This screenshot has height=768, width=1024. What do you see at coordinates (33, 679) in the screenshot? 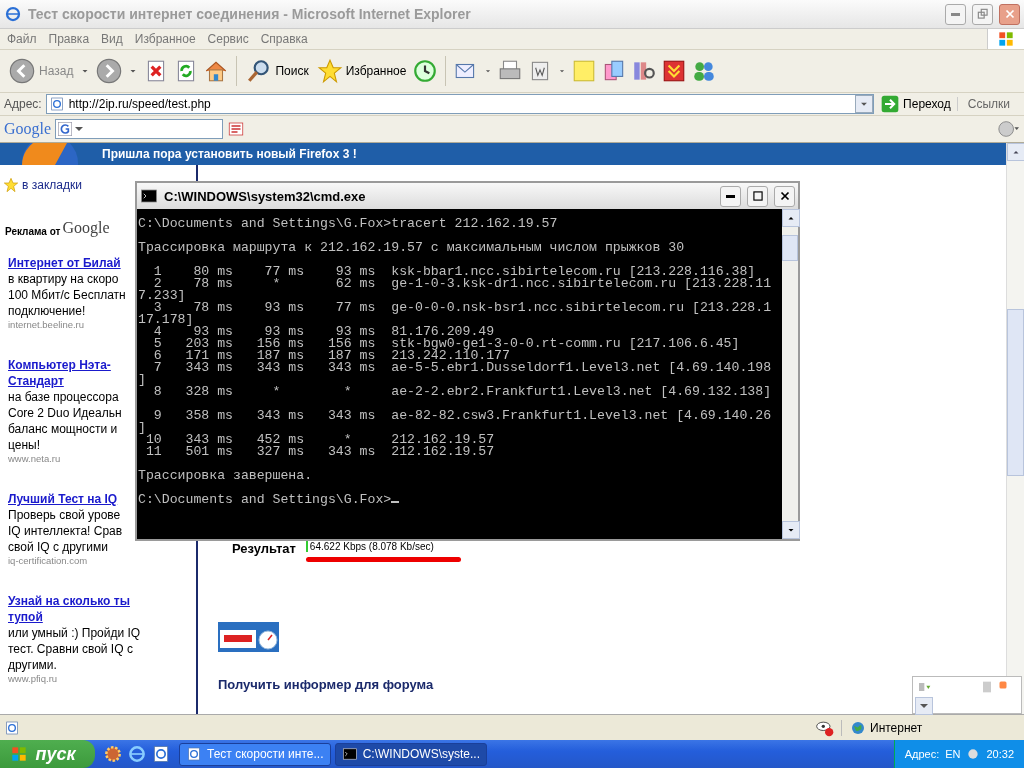
I see `ad-url: www.pfiq.ru` at bounding box center [33, 679].